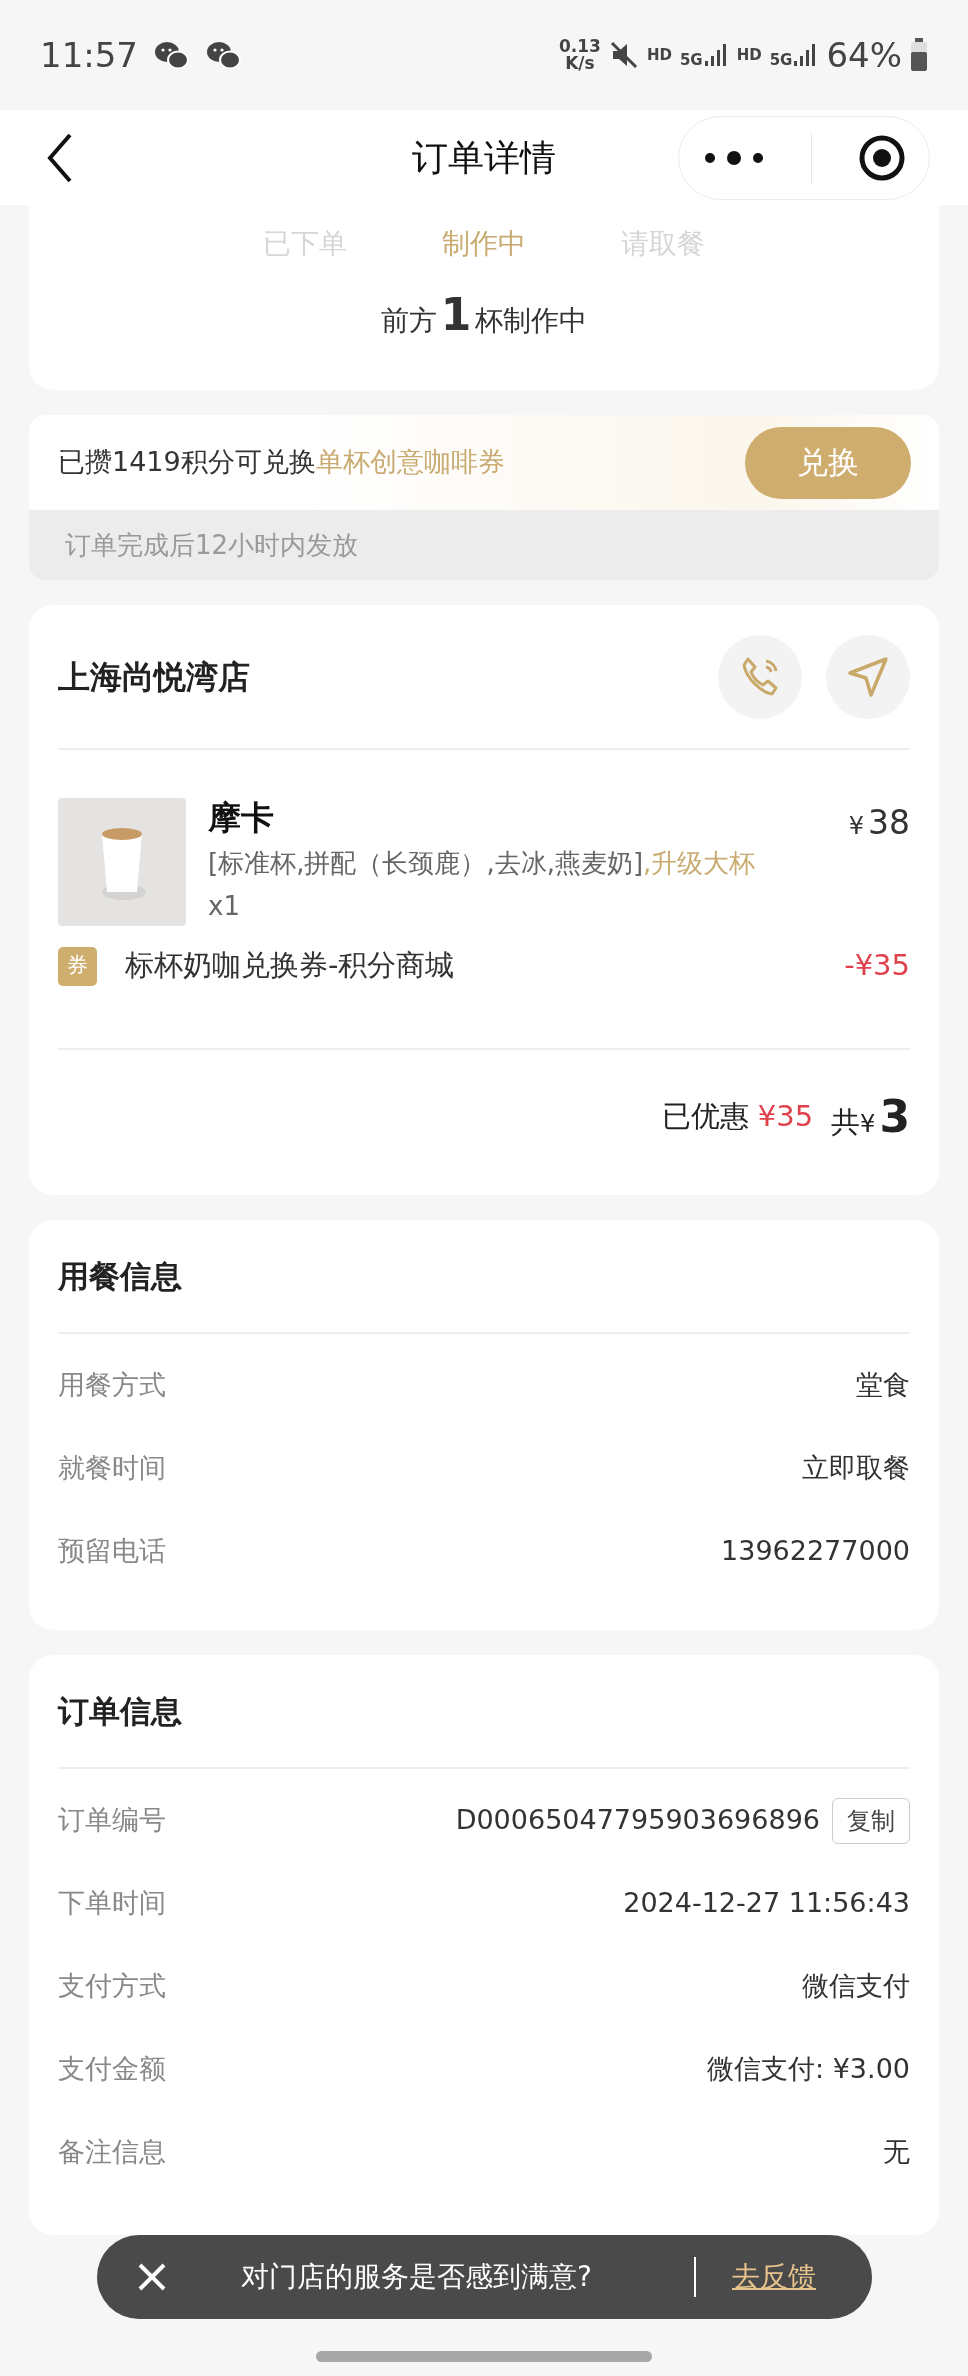 This screenshot has height=2376, width=968. Describe the element at coordinates (112, 1820) in the screenshot. I see `info-label: 订单编号` at that location.